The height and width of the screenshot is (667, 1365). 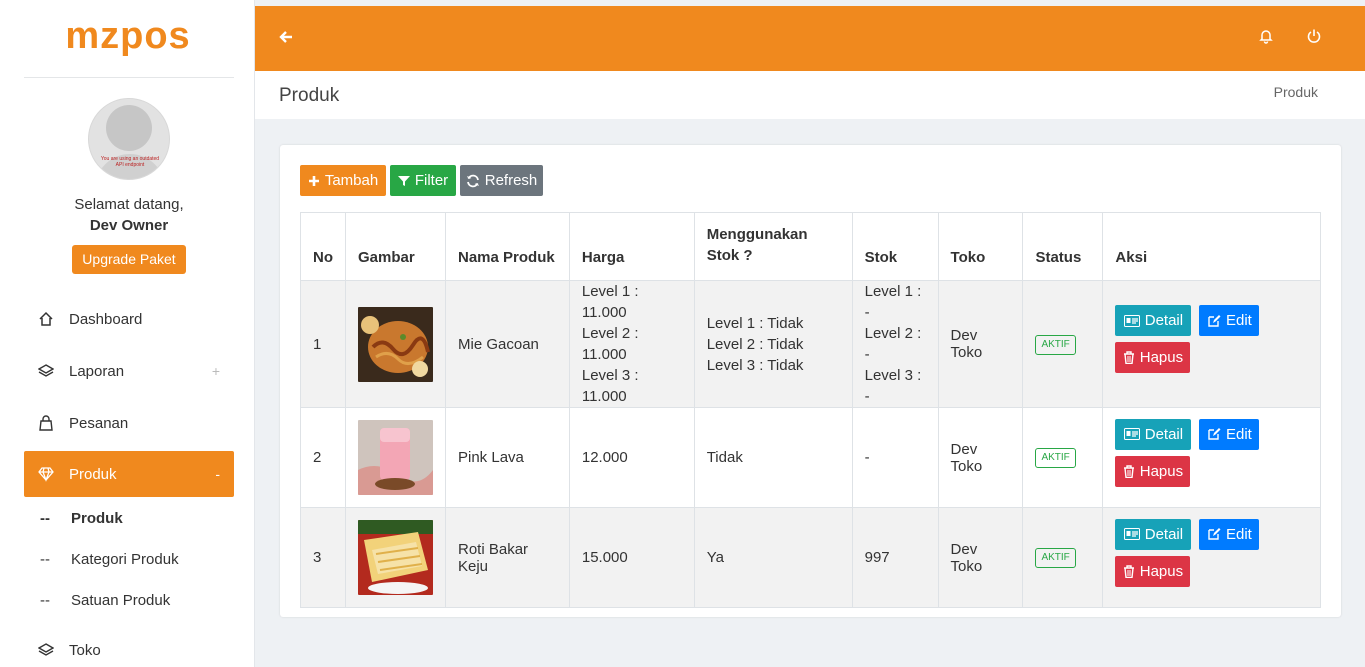 I want to click on filter-button: Filter, so click(x=423, y=180).